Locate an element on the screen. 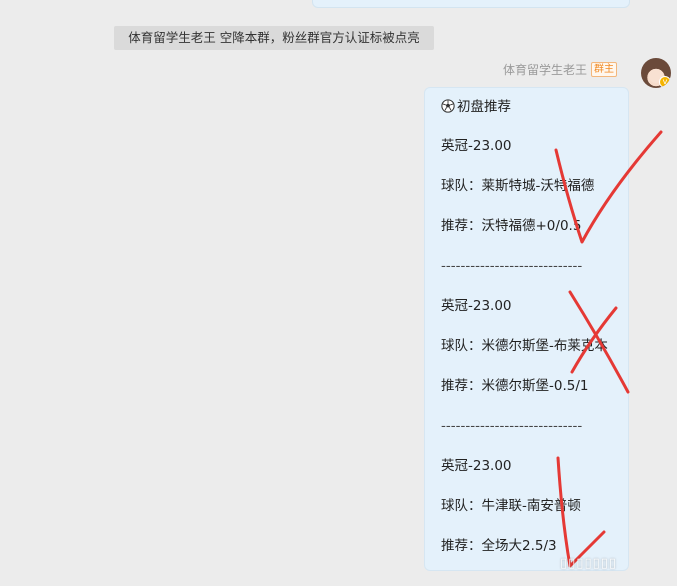 The image size is (677, 586). previous-message-bubble is located at coordinates (471, 4).